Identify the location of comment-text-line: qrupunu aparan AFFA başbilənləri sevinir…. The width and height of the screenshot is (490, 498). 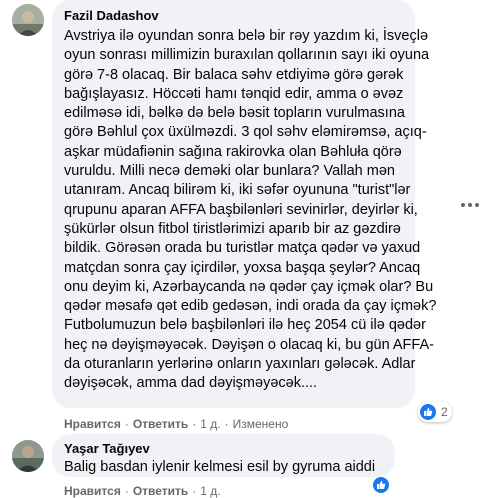
(241, 209).